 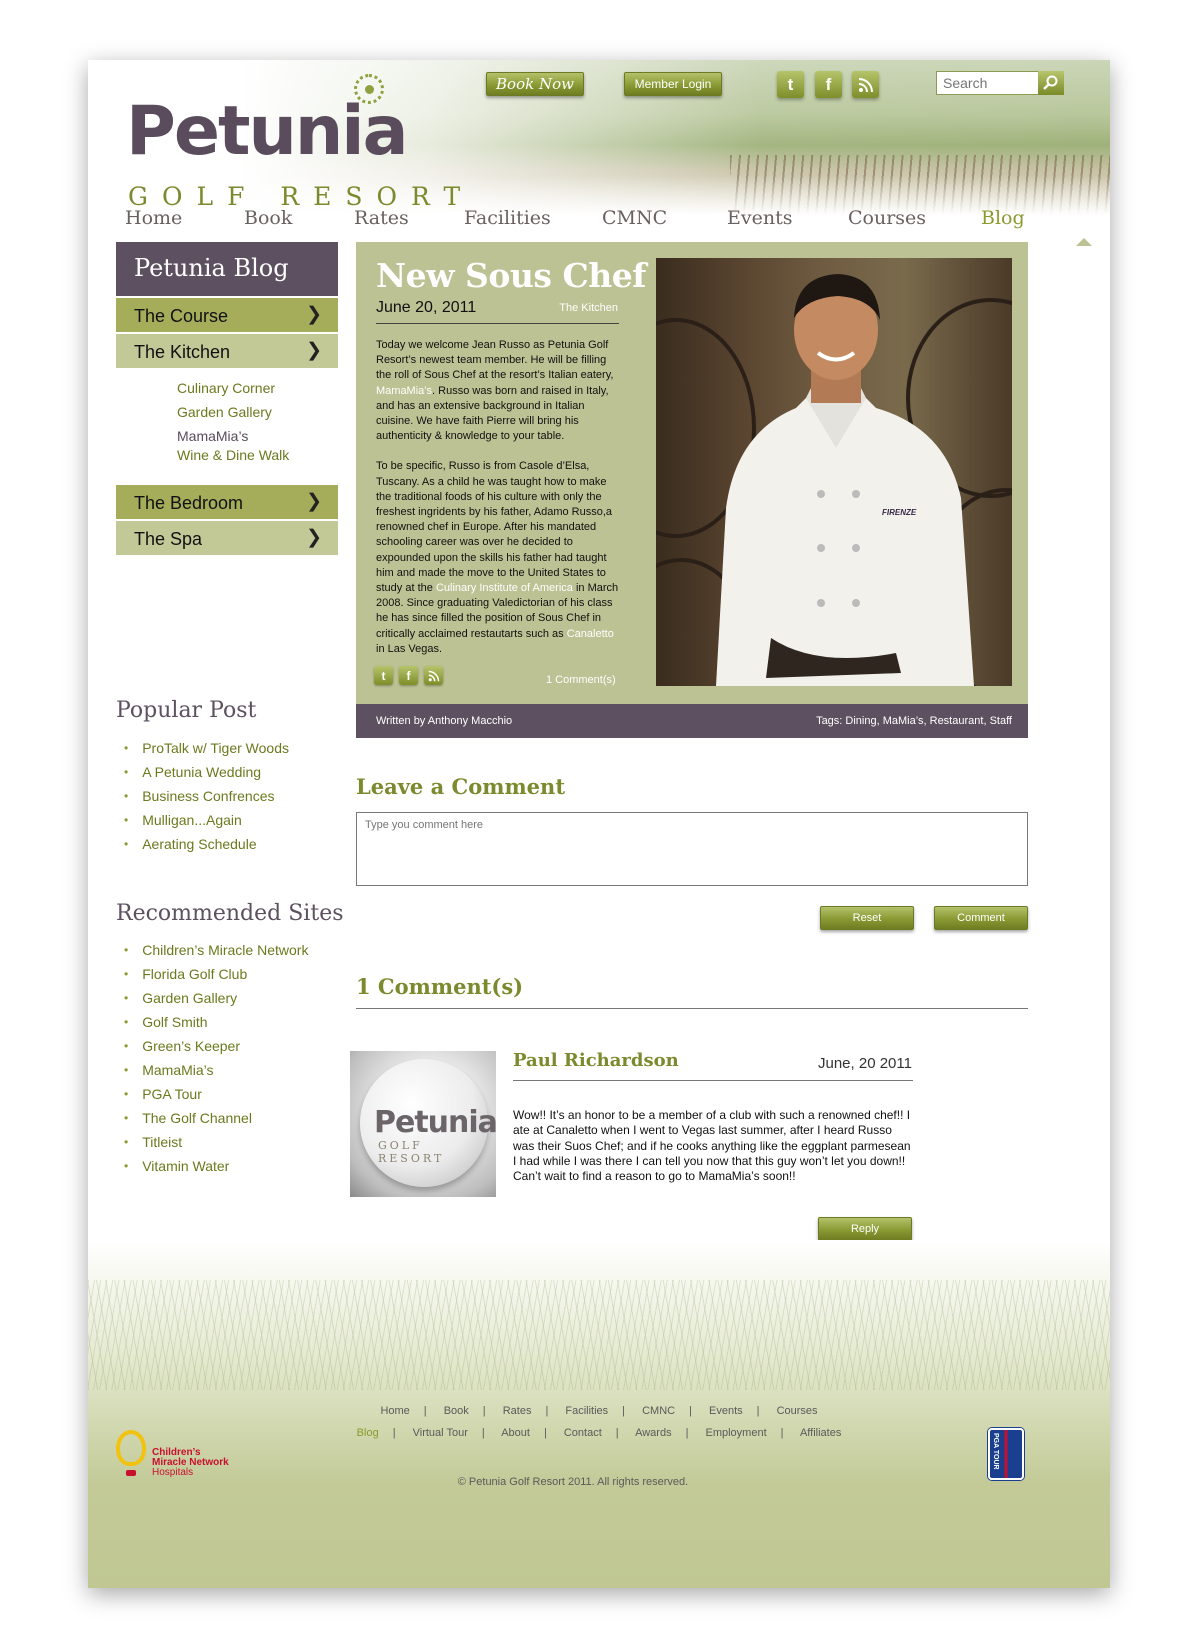 I want to click on tag-link: Staff, so click(x=1001, y=721).